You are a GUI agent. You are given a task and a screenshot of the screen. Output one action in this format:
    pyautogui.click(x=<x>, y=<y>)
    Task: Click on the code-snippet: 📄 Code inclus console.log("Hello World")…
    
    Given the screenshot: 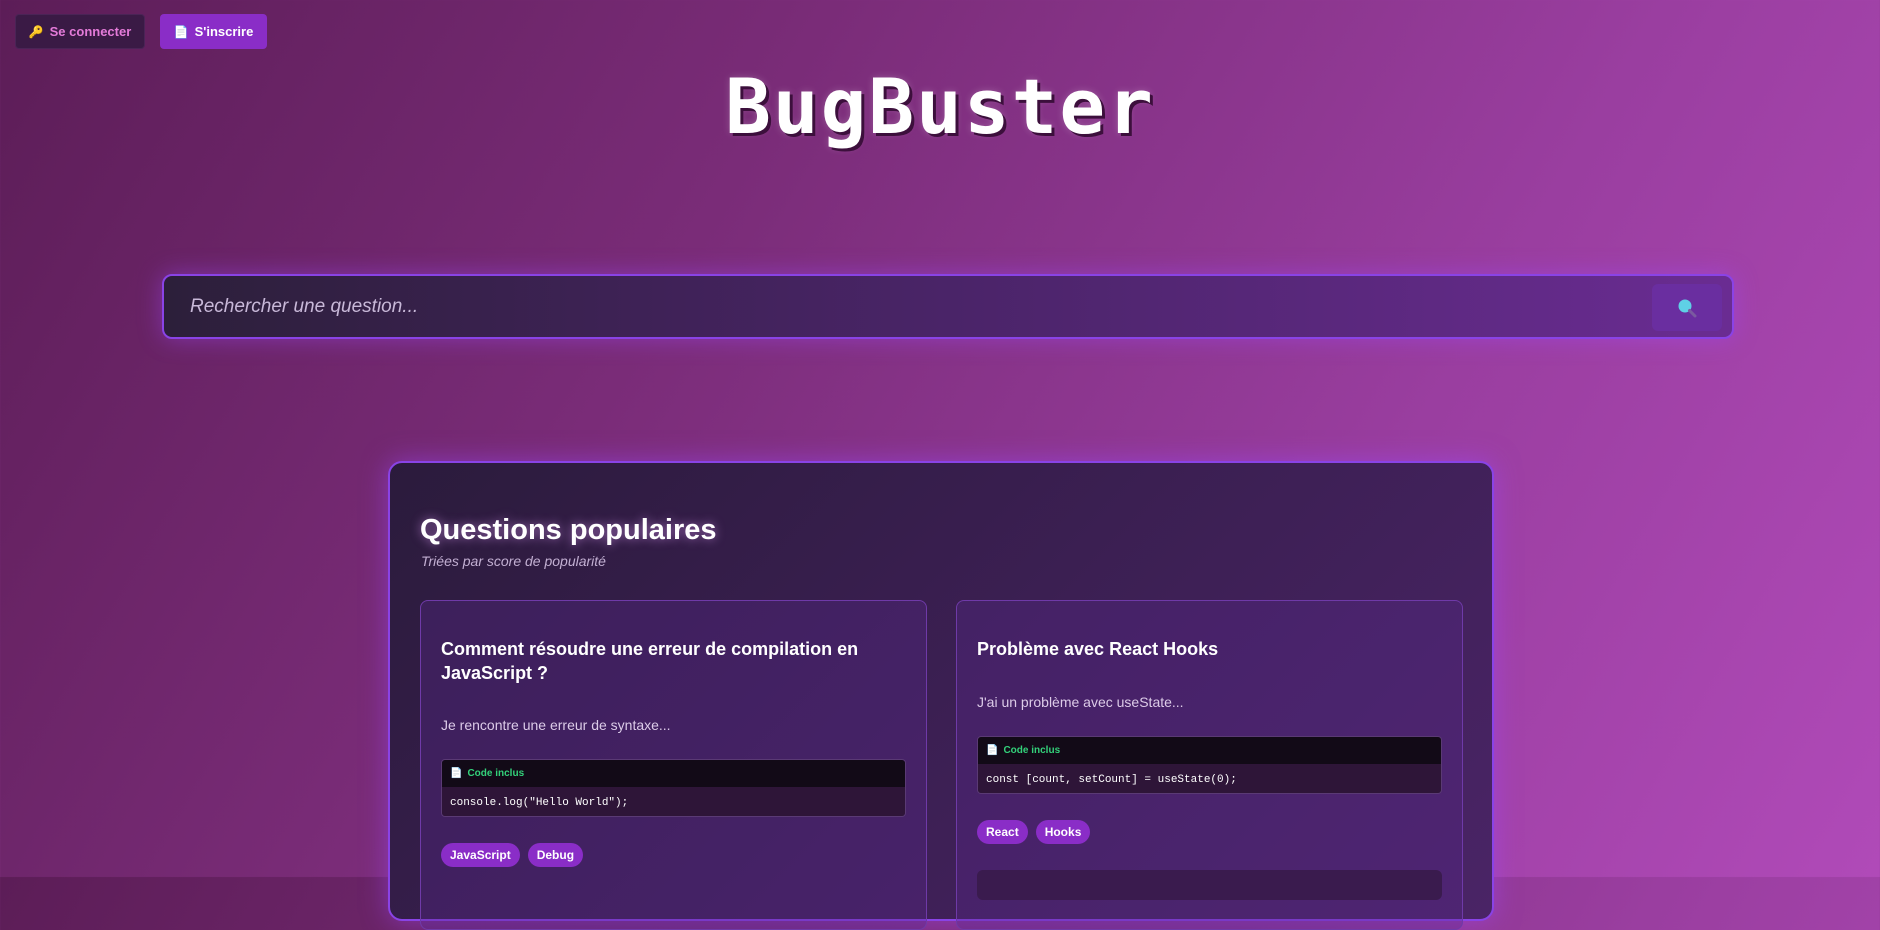 What is the action you would take?
    pyautogui.click(x=673, y=788)
    